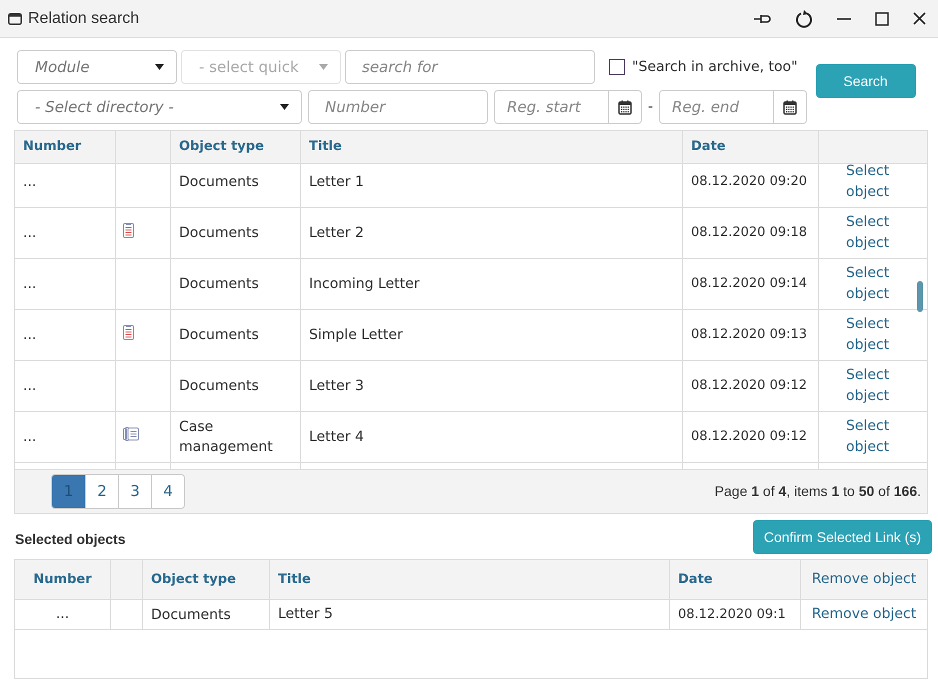  I want to click on table-cell-text: Letter 2, so click(336, 233).